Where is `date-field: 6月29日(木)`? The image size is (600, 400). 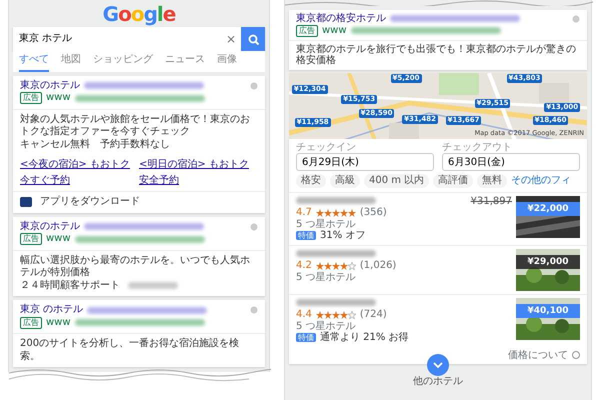
date-field: 6月29日(木) is located at coordinates (365, 162).